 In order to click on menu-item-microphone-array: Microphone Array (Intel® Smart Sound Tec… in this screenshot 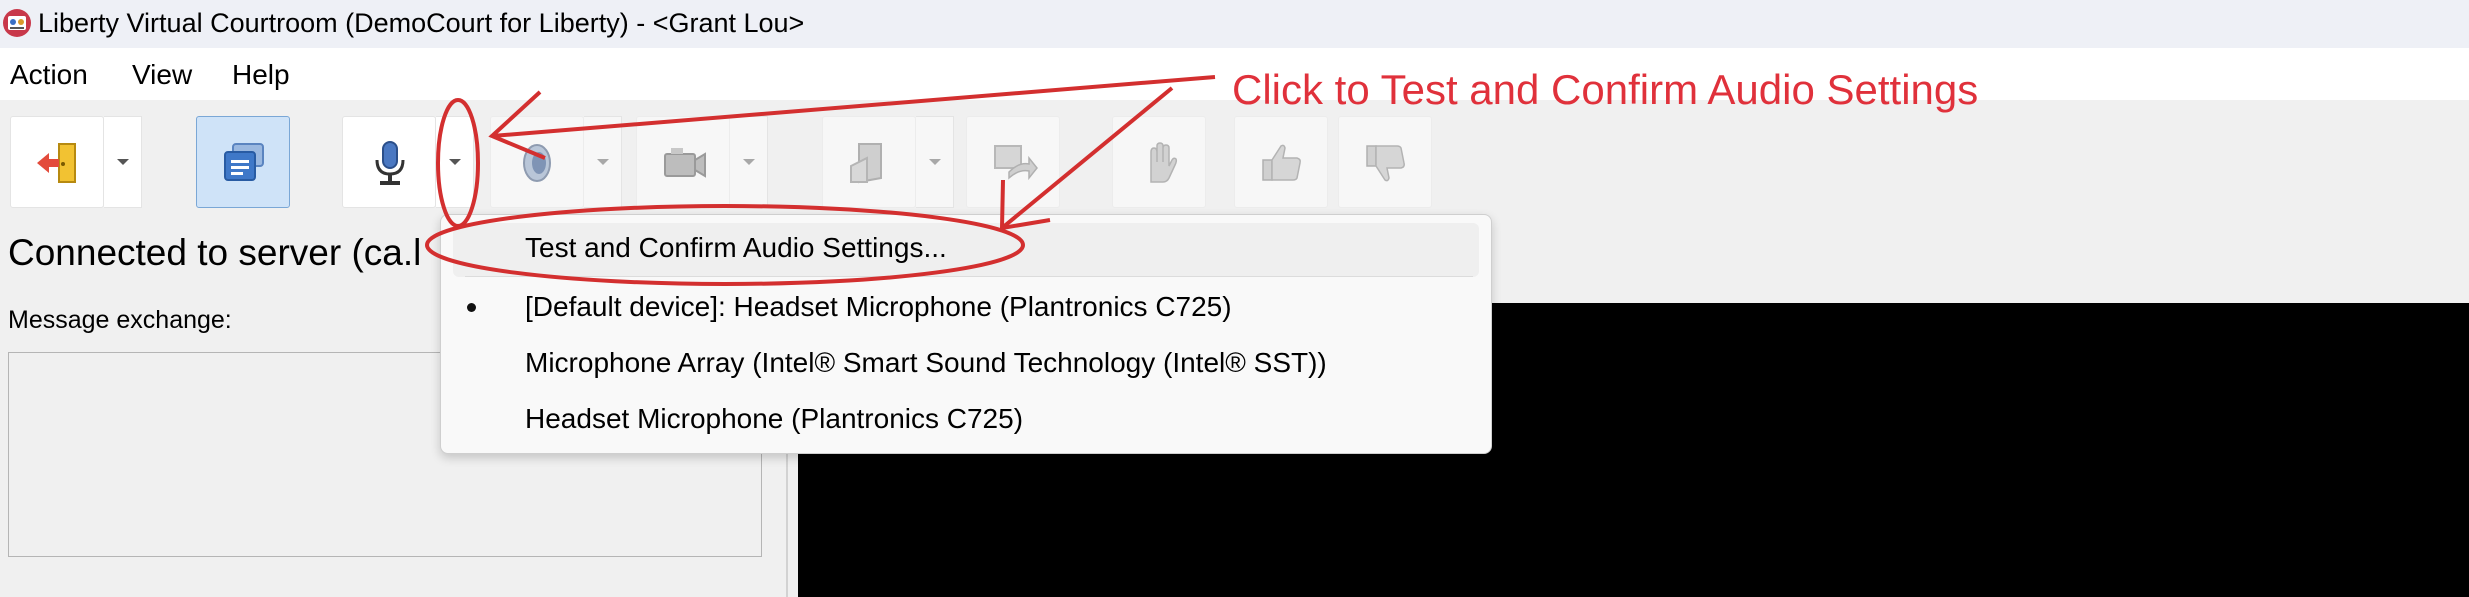, I will do `click(926, 363)`.